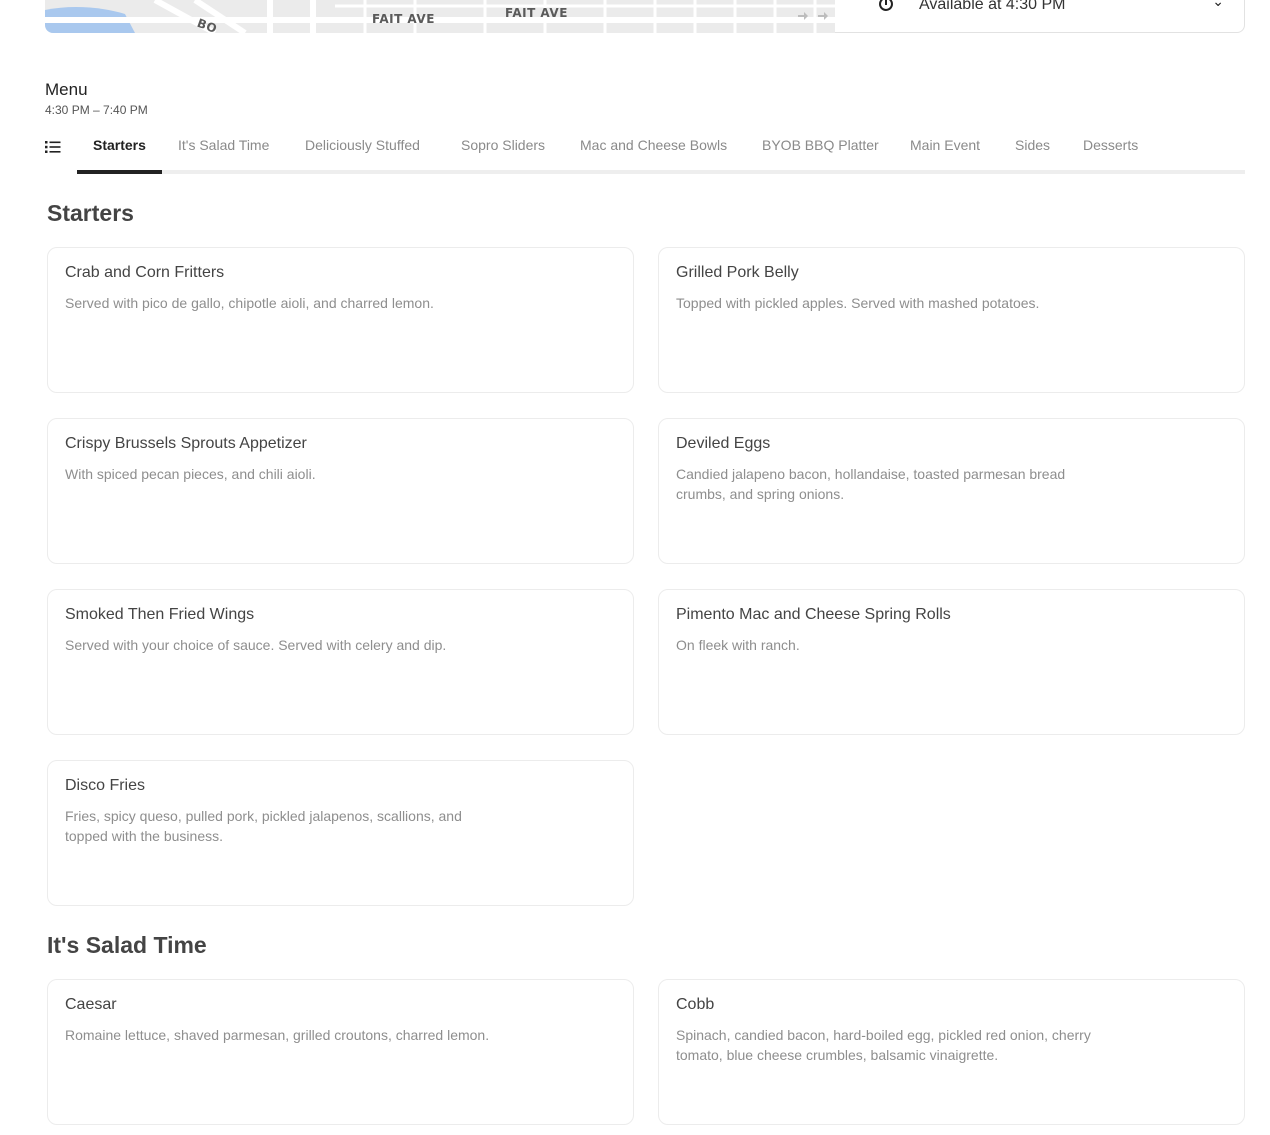 Image resolution: width=1270 pixels, height=1135 pixels. I want to click on map-roads, so click(440, 16).